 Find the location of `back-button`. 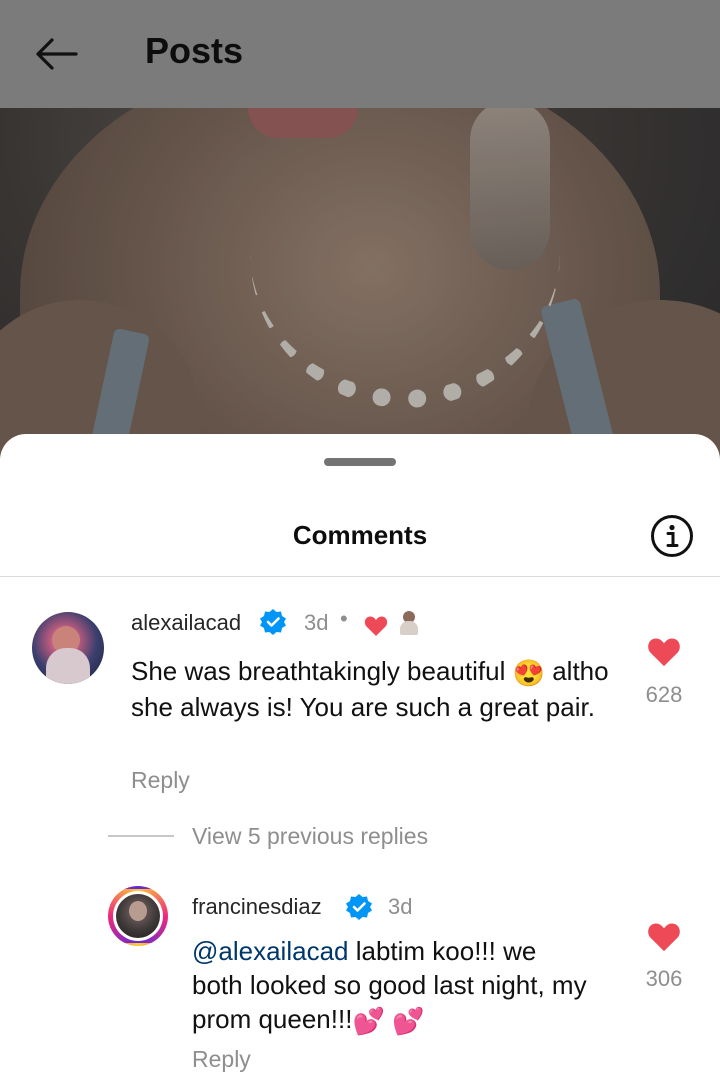

back-button is located at coordinates (56, 54).